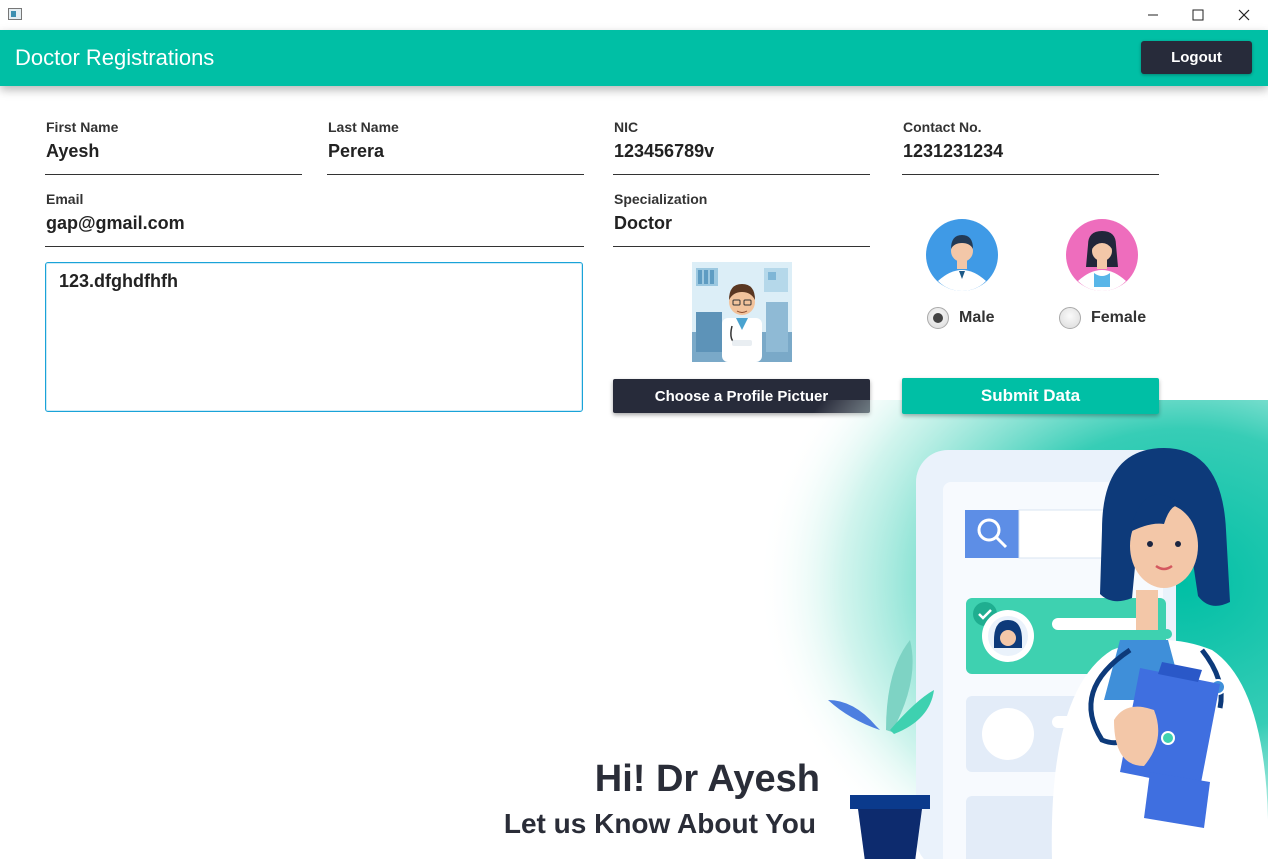  I want to click on minimize-icon, so click(1153, 15).